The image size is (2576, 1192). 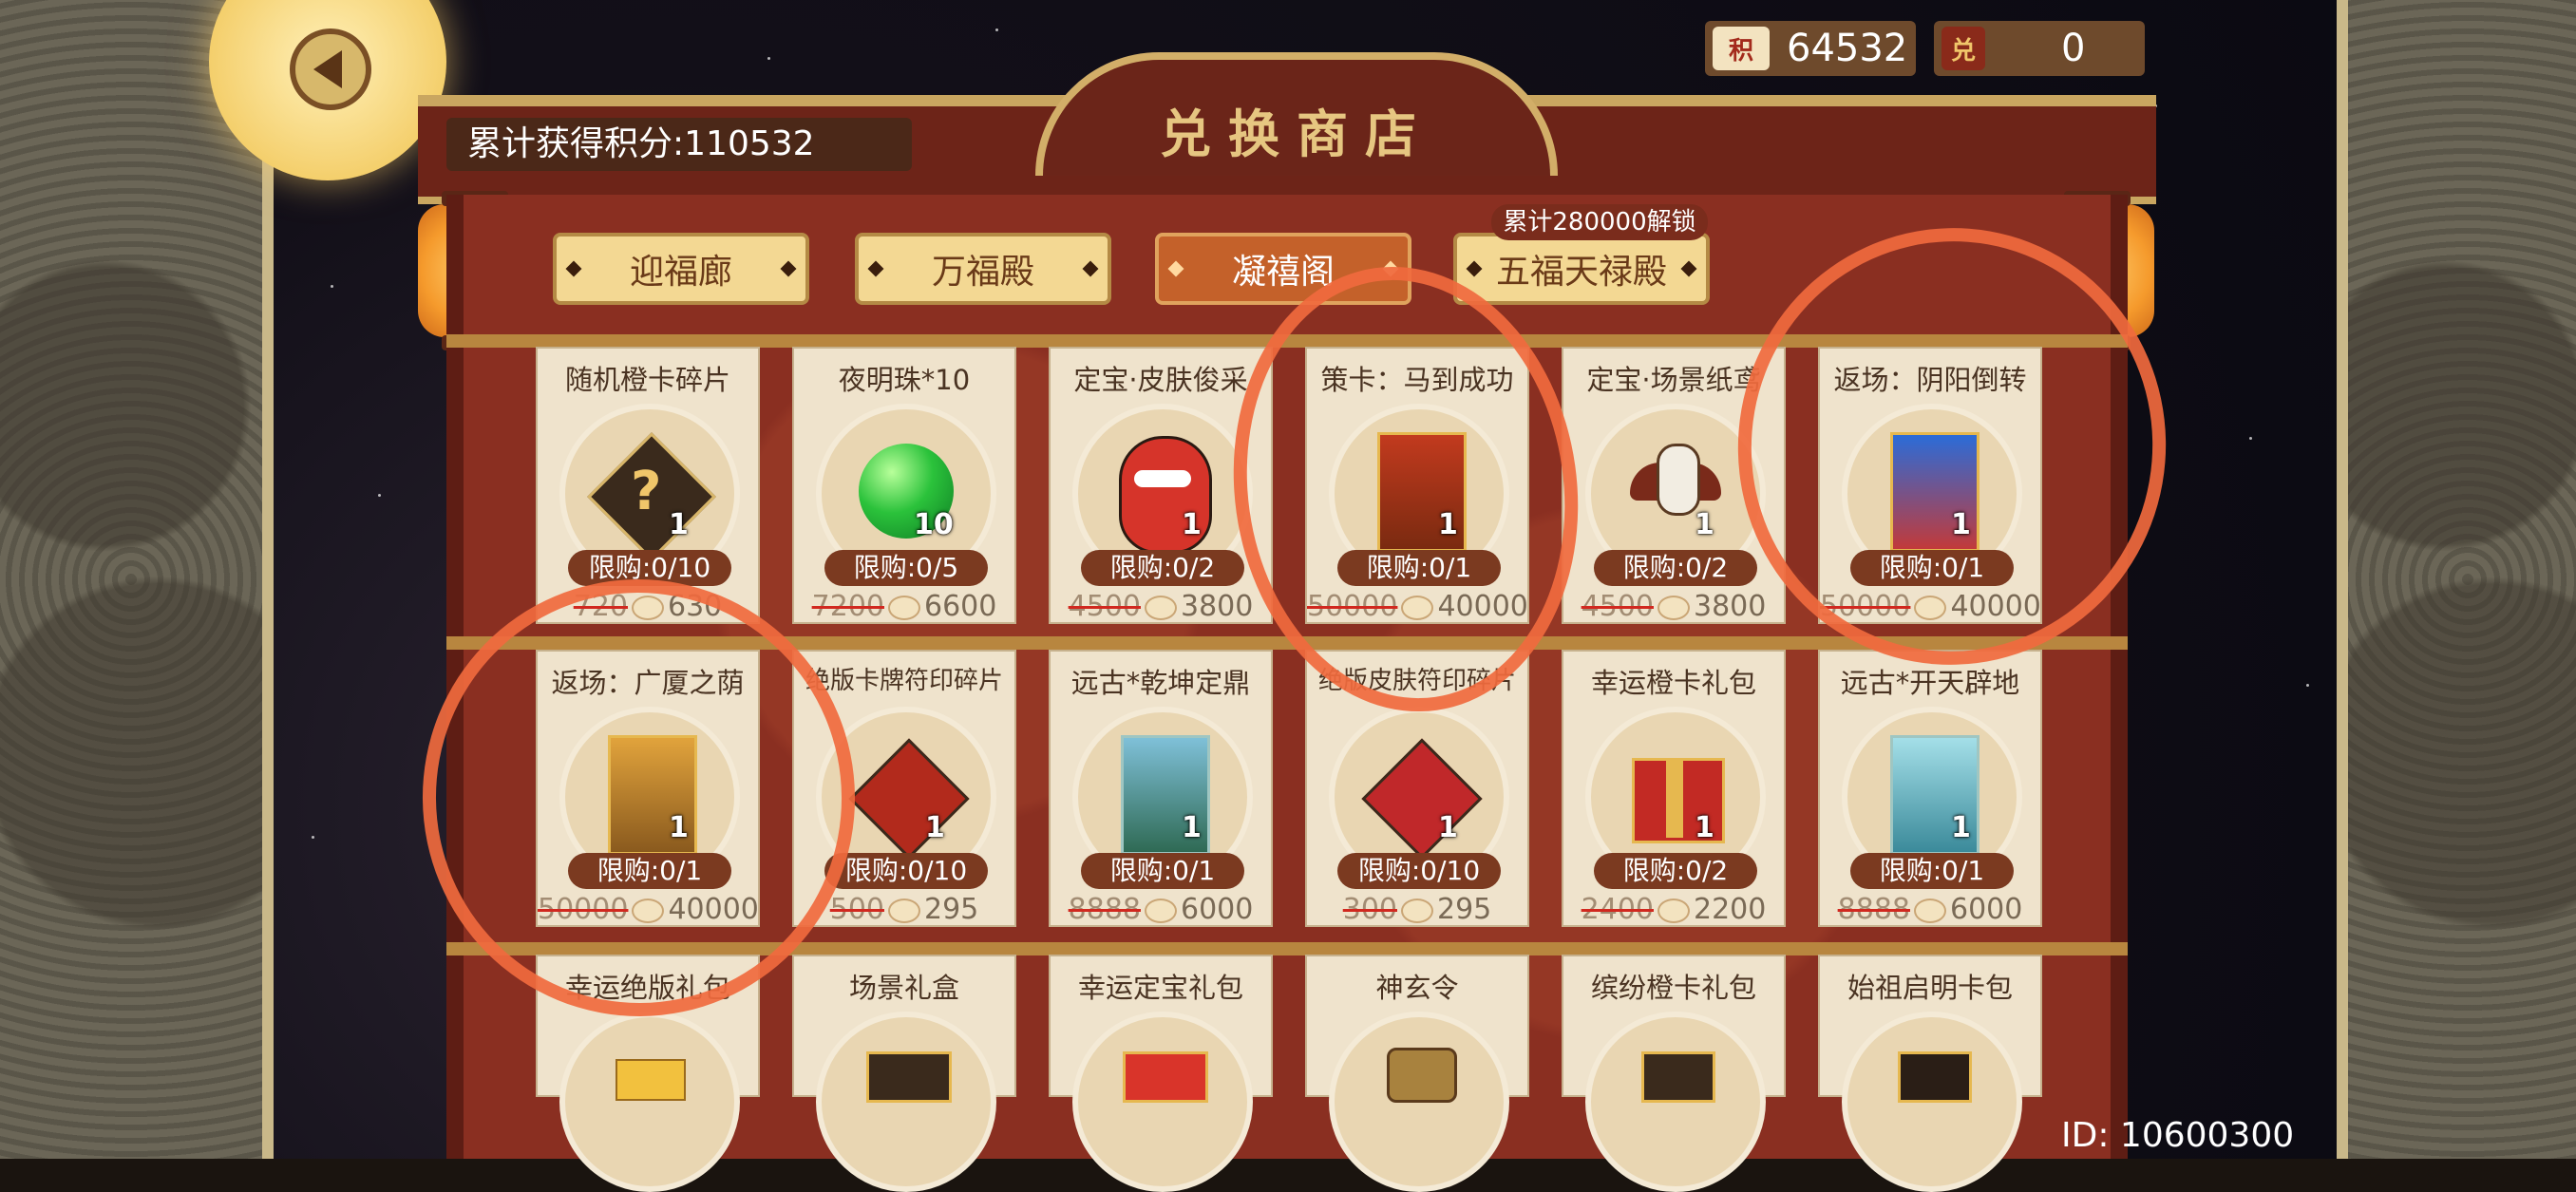 What do you see at coordinates (1673, 683) in the screenshot?
I see `item-name: 幸运橙卡礼包` at bounding box center [1673, 683].